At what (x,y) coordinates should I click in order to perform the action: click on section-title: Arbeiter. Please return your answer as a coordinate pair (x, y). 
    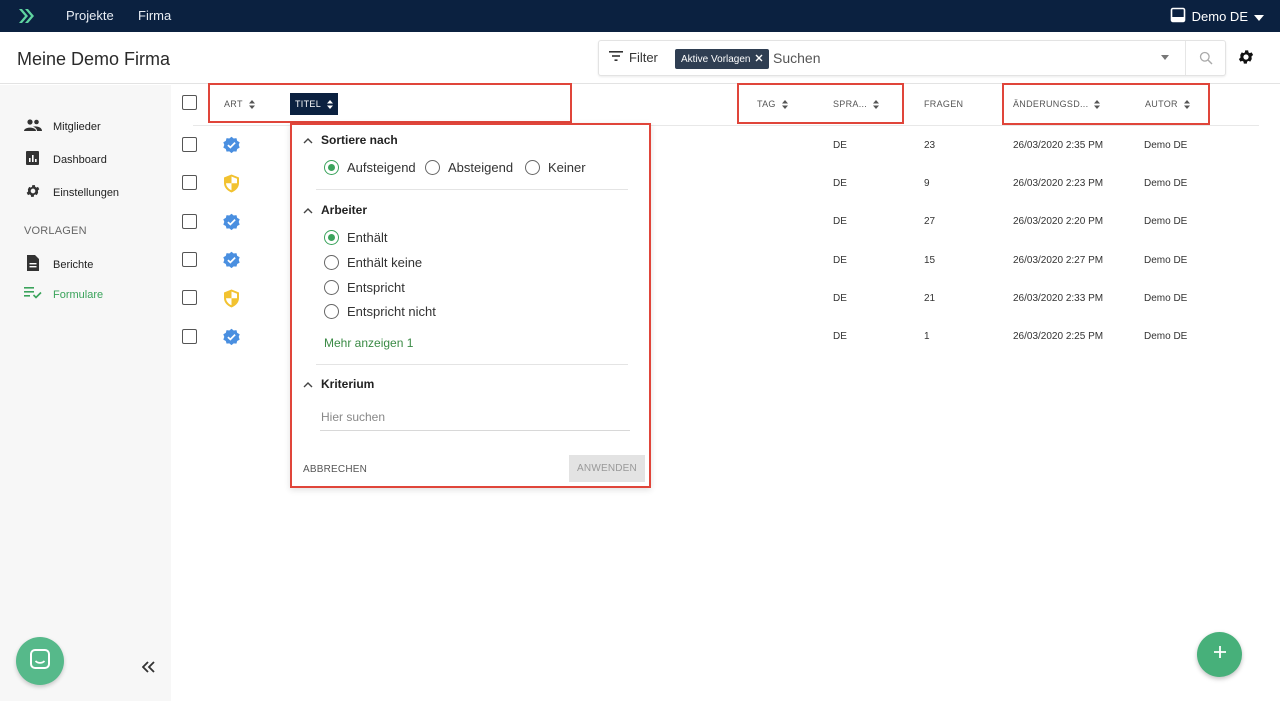
    Looking at the image, I should click on (344, 210).